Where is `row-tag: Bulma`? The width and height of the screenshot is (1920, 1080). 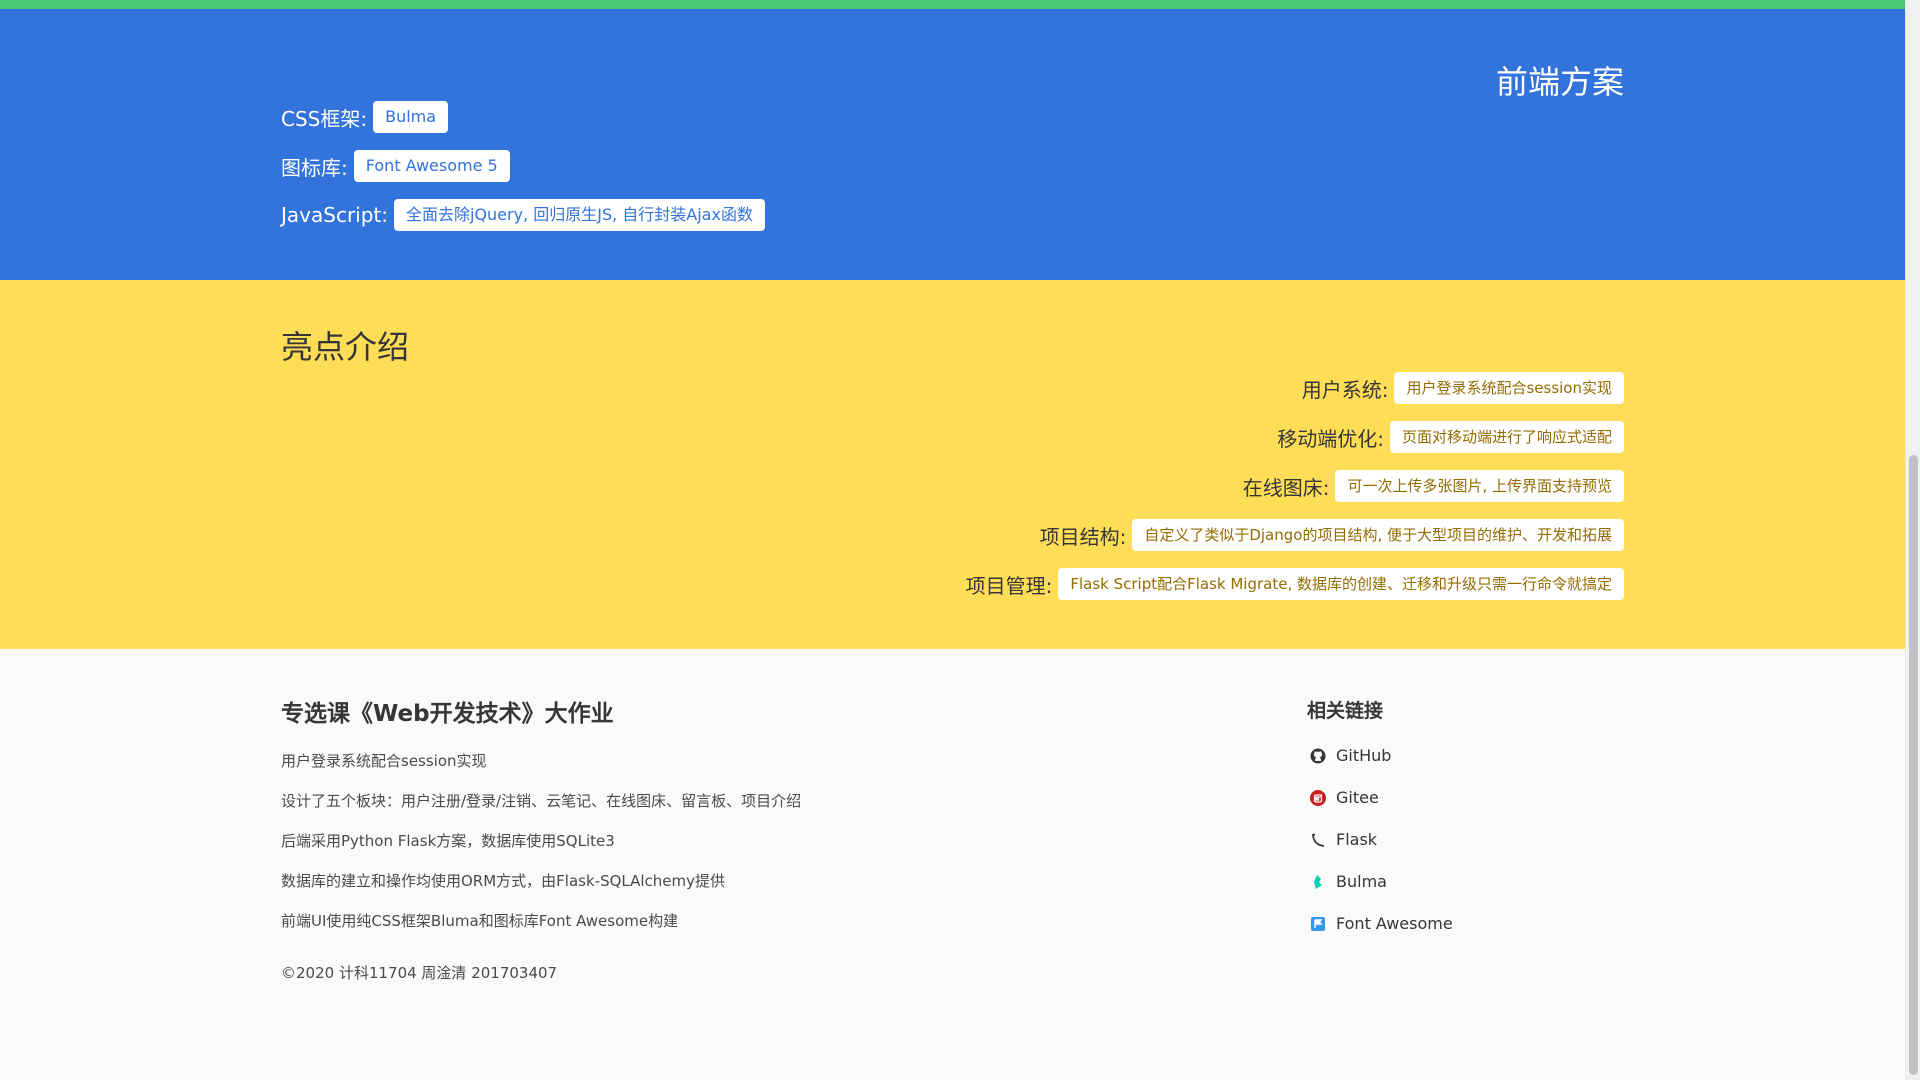 row-tag: Bulma is located at coordinates (411, 117).